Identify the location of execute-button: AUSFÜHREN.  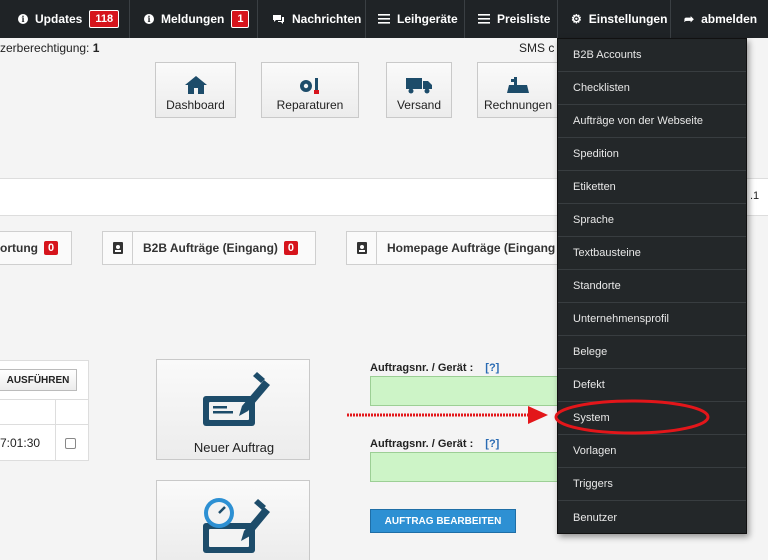
(38, 380).